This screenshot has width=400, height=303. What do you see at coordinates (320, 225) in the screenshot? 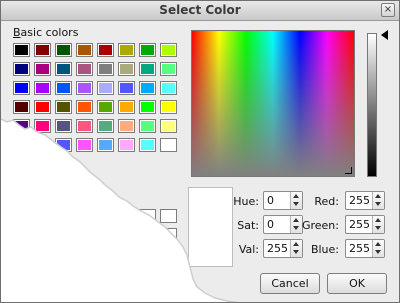
I see `green-label: Green:` at bounding box center [320, 225].